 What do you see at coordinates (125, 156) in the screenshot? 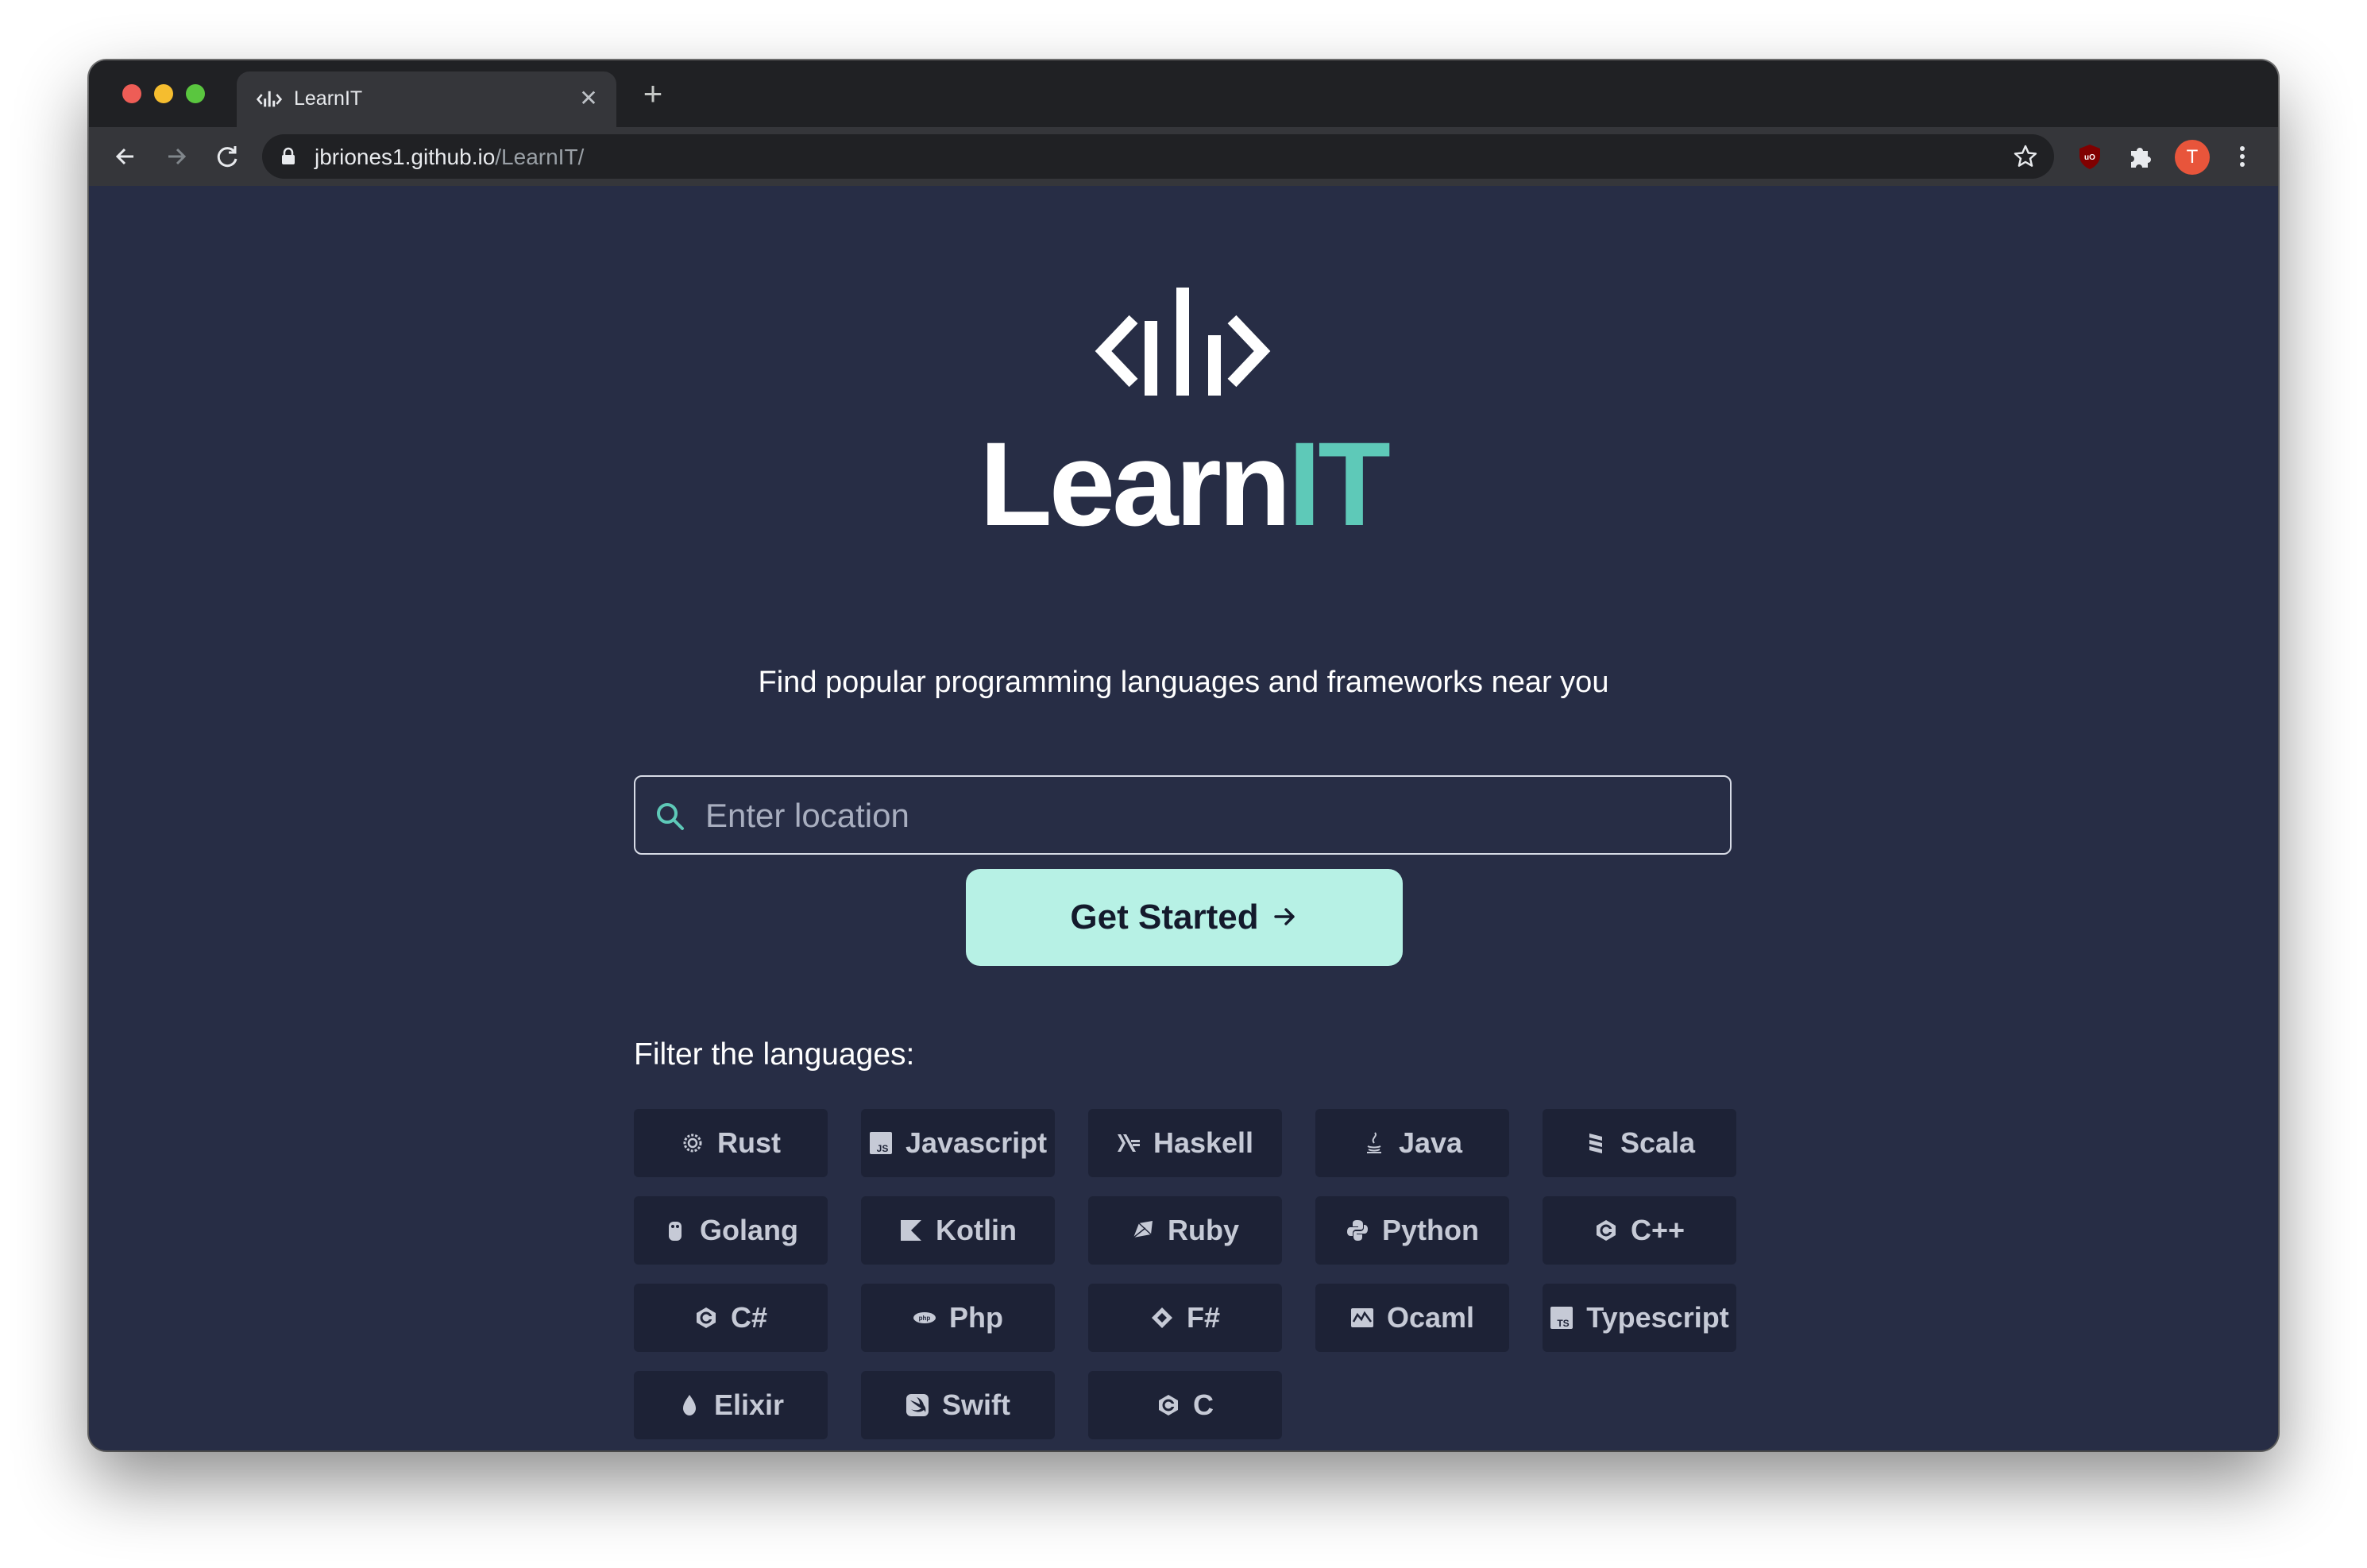
I see `back-arrow-icon` at bounding box center [125, 156].